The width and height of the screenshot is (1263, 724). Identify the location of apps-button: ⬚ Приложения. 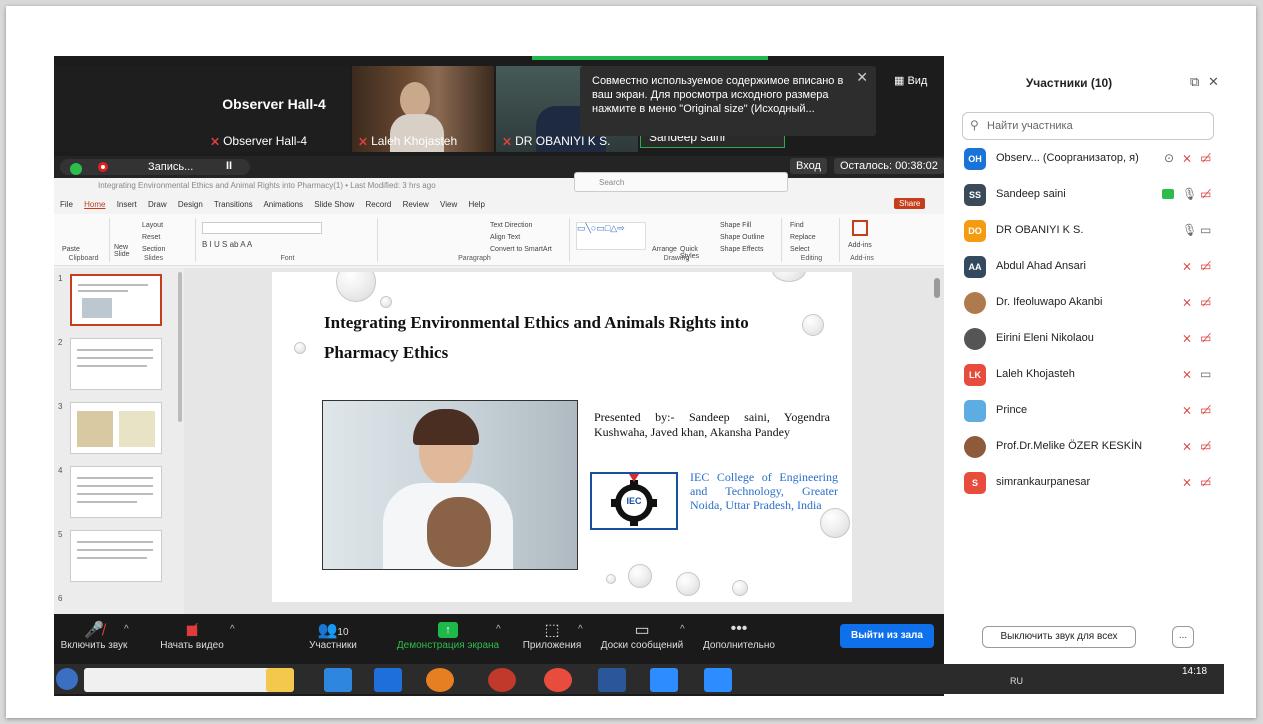
(552, 639).